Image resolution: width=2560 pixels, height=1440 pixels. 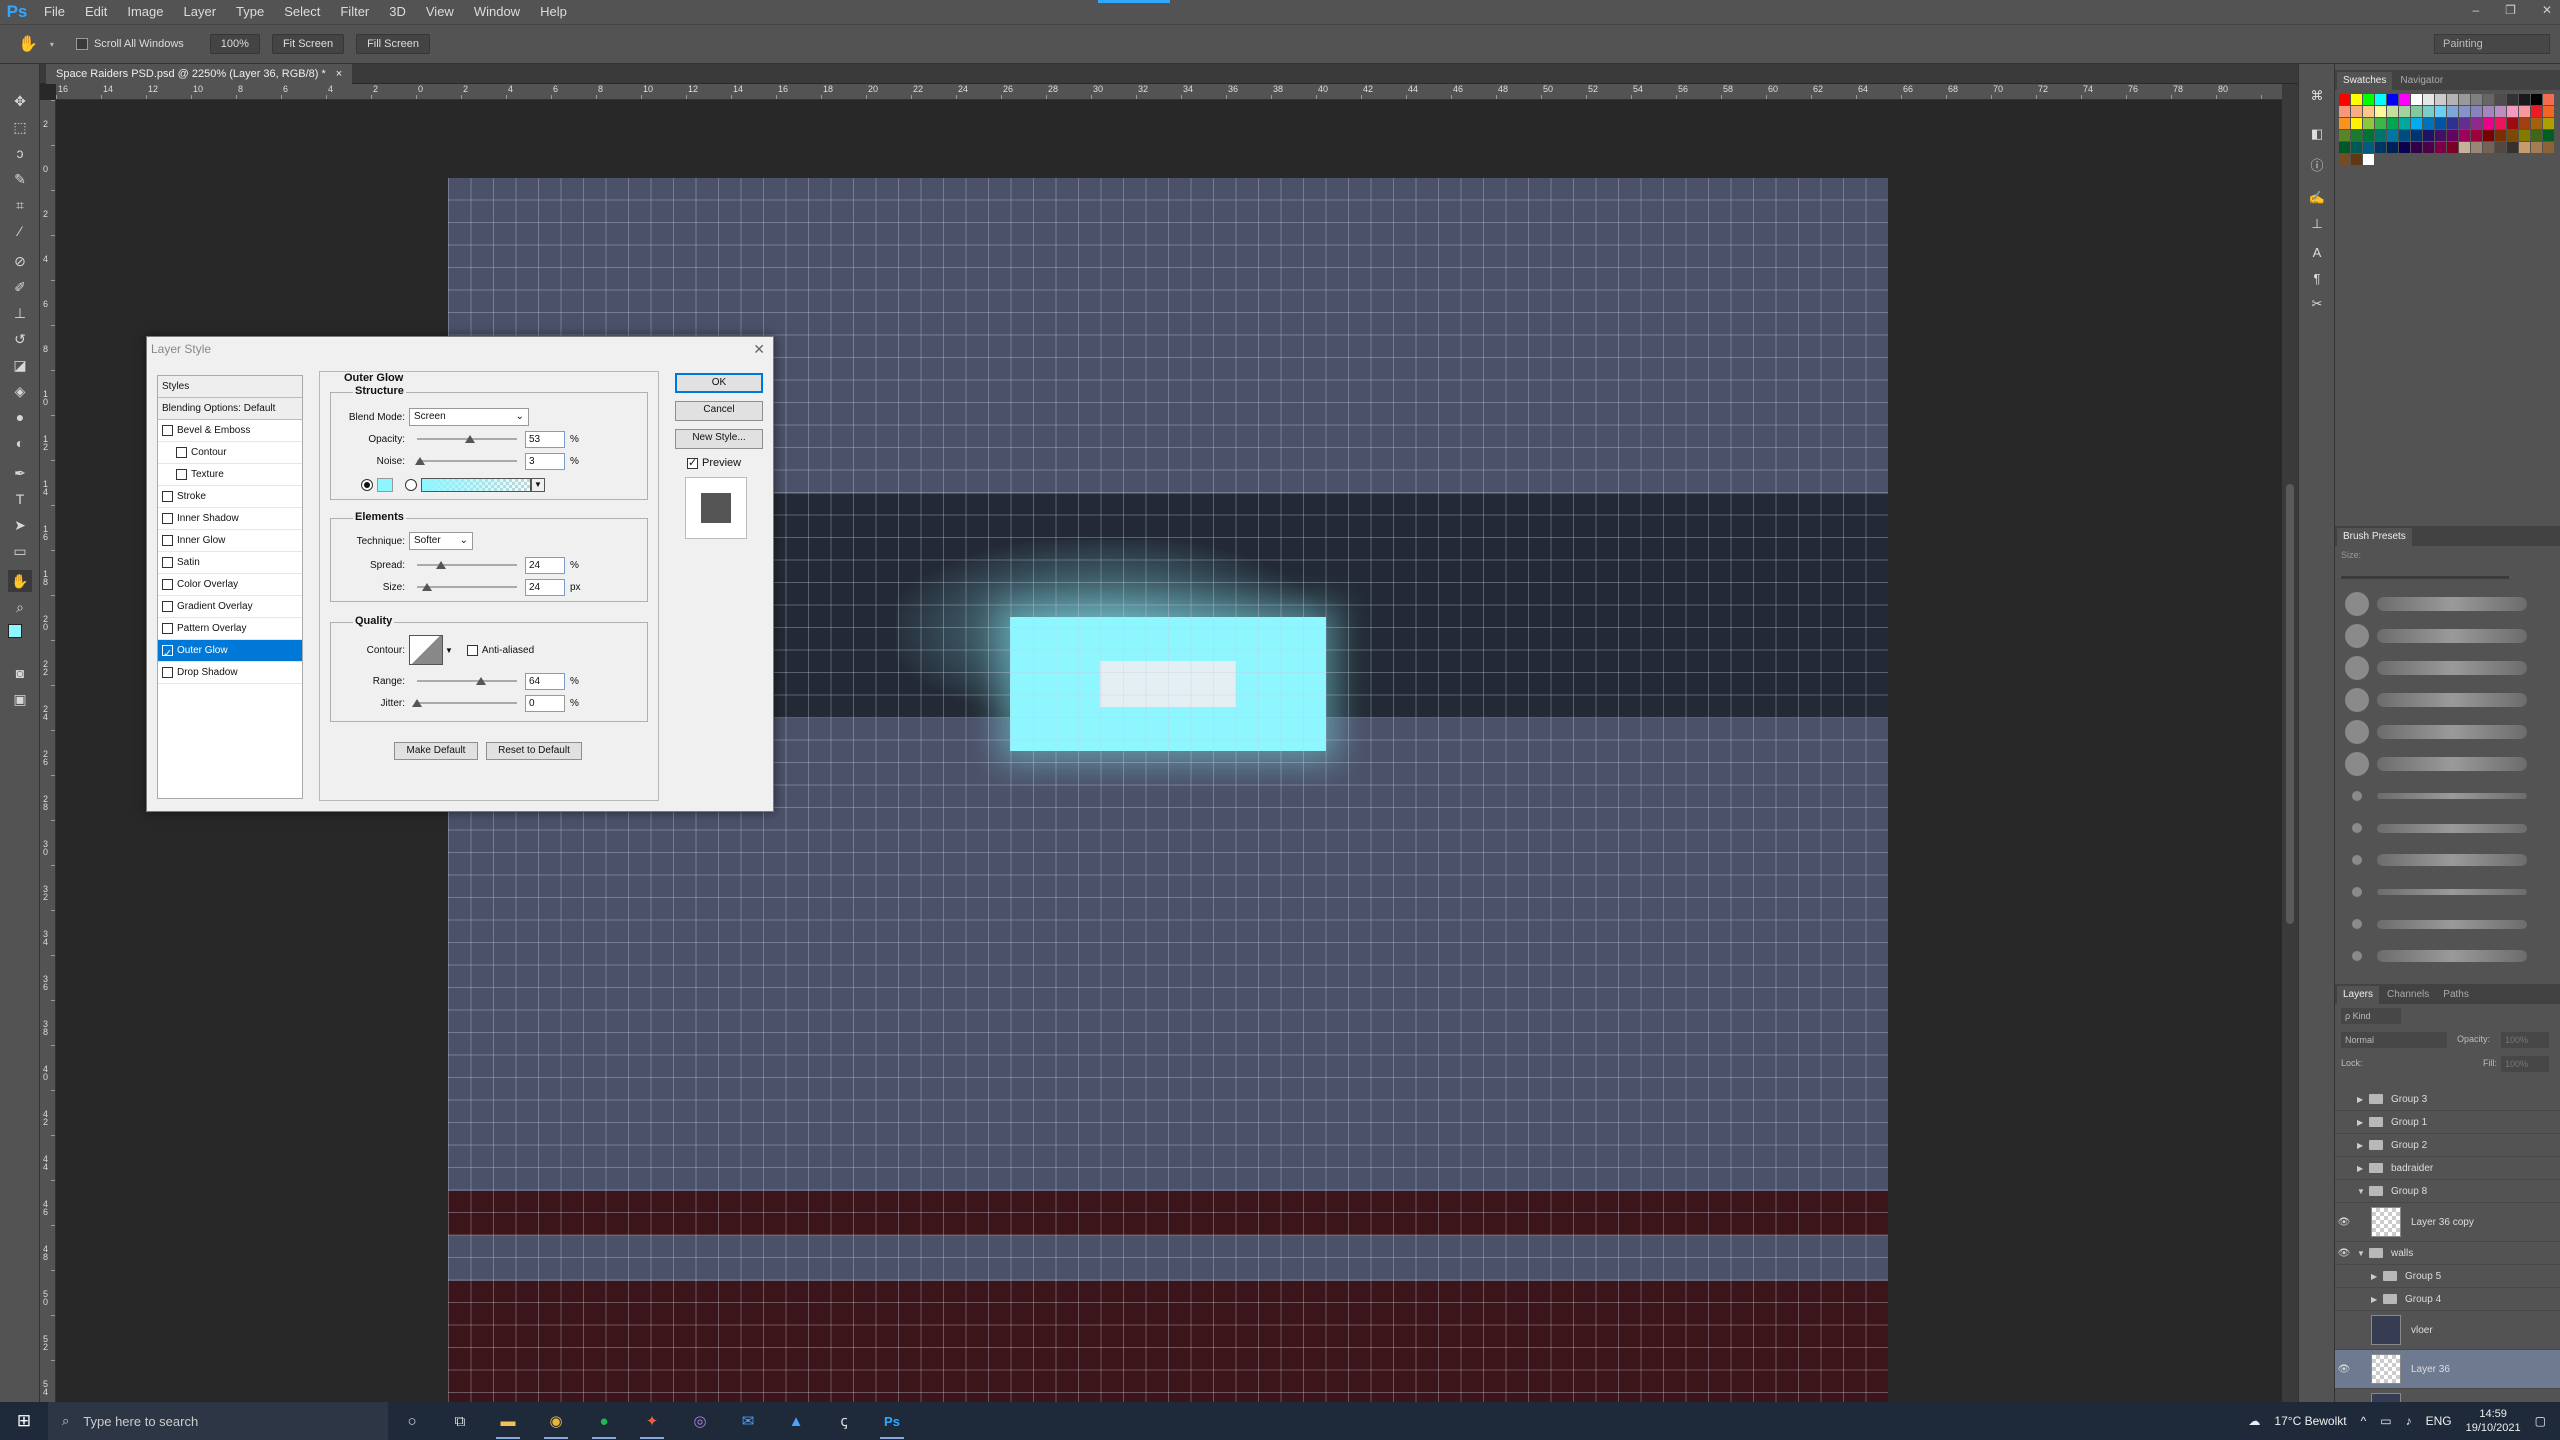 What do you see at coordinates (2317, 198) in the screenshot?
I see `brush-settings-icon: ✍` at bounding box center [2317, 198].